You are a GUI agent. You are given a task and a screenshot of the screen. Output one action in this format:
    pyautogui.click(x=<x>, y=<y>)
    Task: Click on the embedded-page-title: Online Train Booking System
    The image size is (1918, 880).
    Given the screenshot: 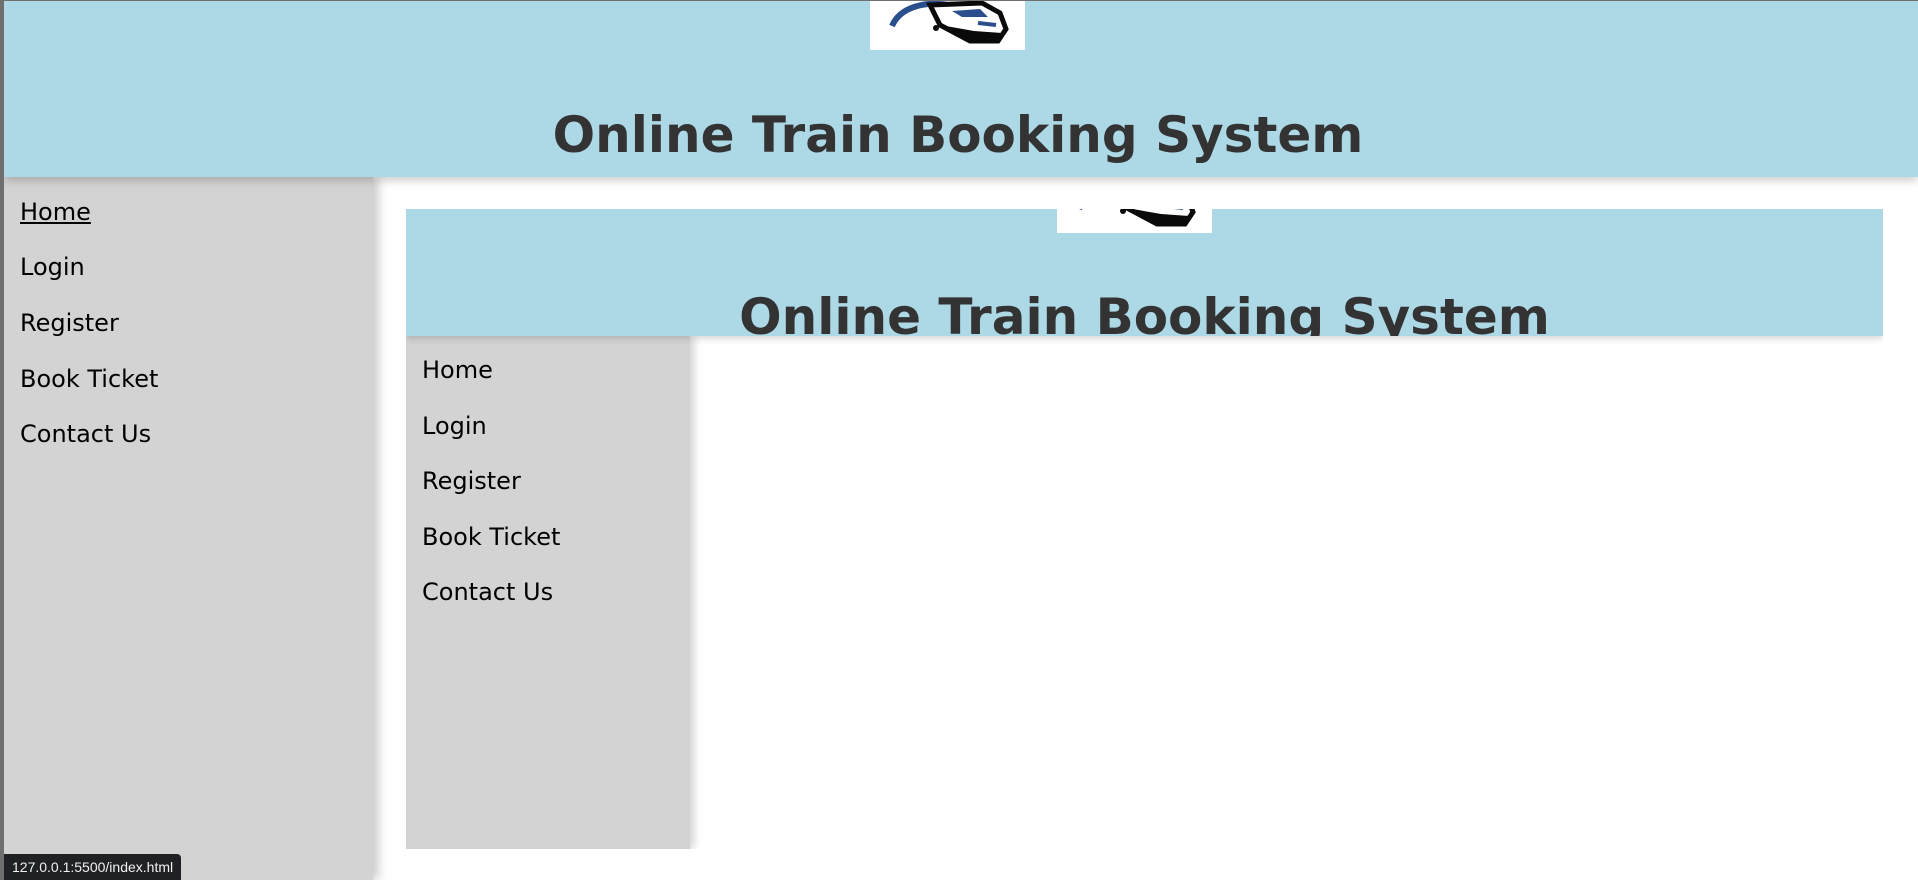 What is the action you would take?
    pyautogui.click(x=1144, y=312)
    